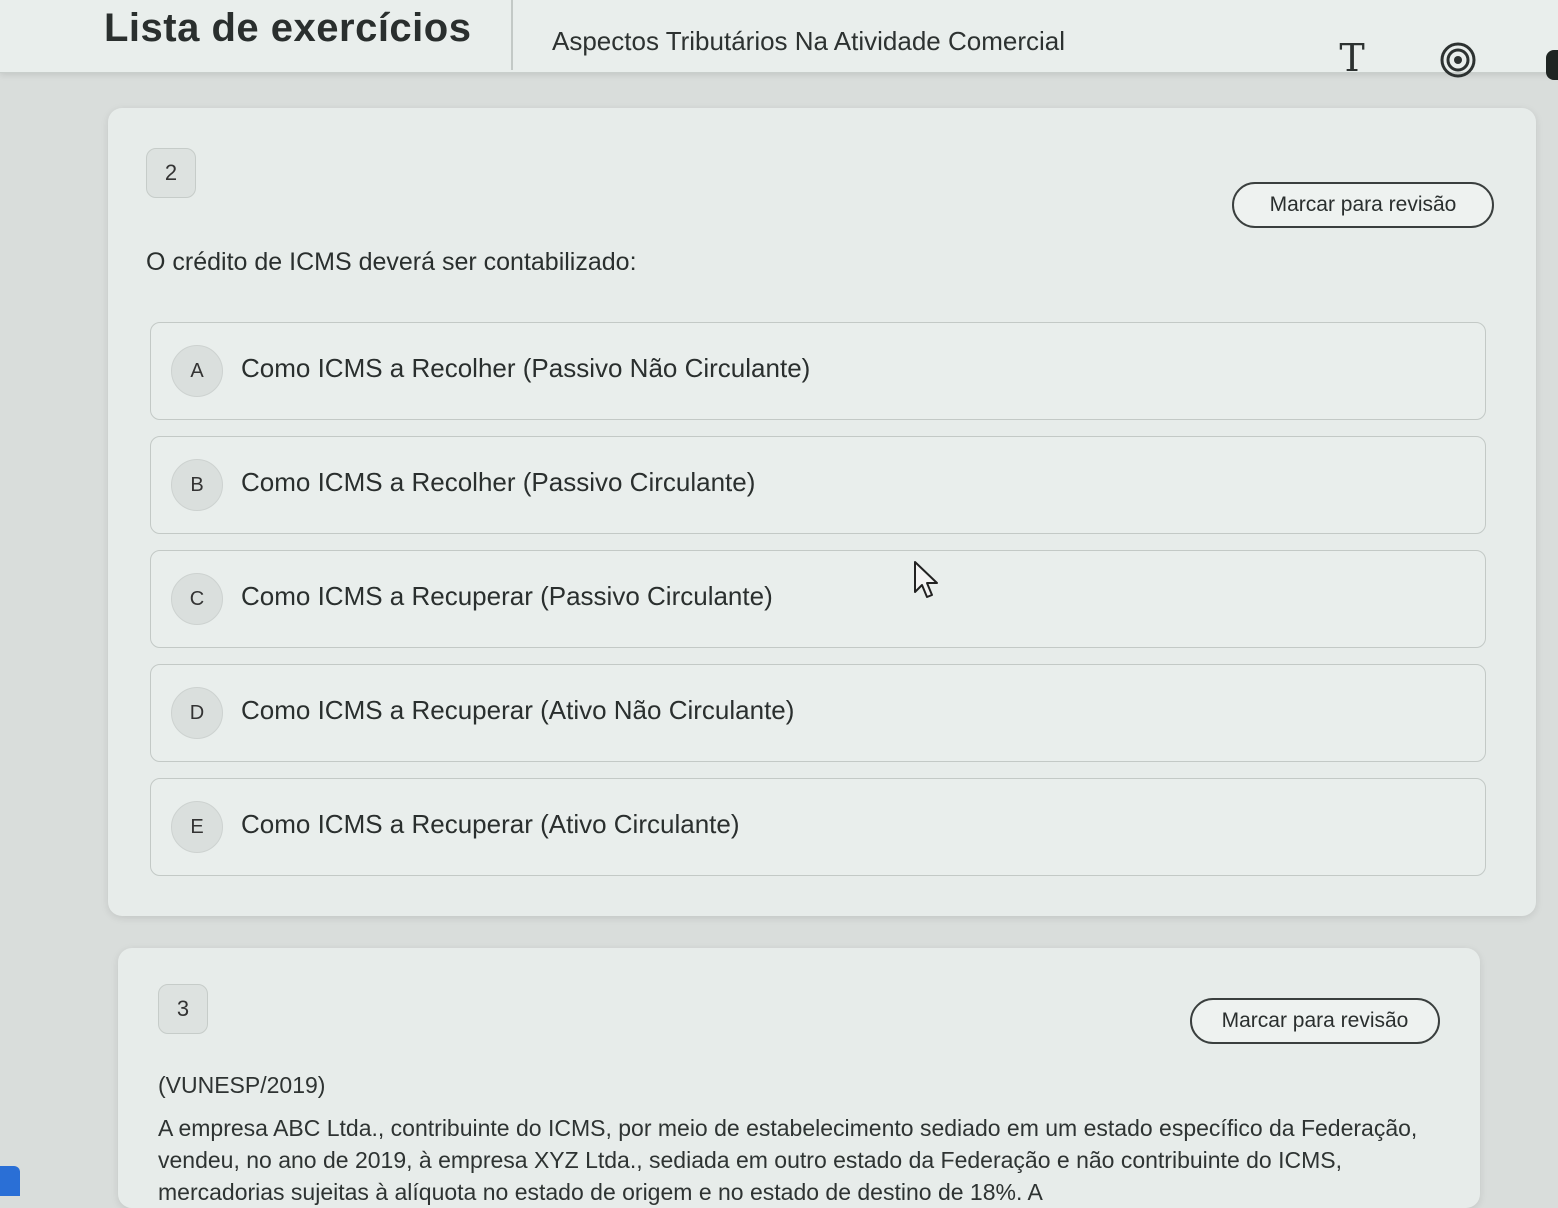 The height and width of the screenshot is (1208, 1558). What do you see at coordinates (197, 485) in the screenshot?
I see `option-letter: B` at bounding box center [197, 485].